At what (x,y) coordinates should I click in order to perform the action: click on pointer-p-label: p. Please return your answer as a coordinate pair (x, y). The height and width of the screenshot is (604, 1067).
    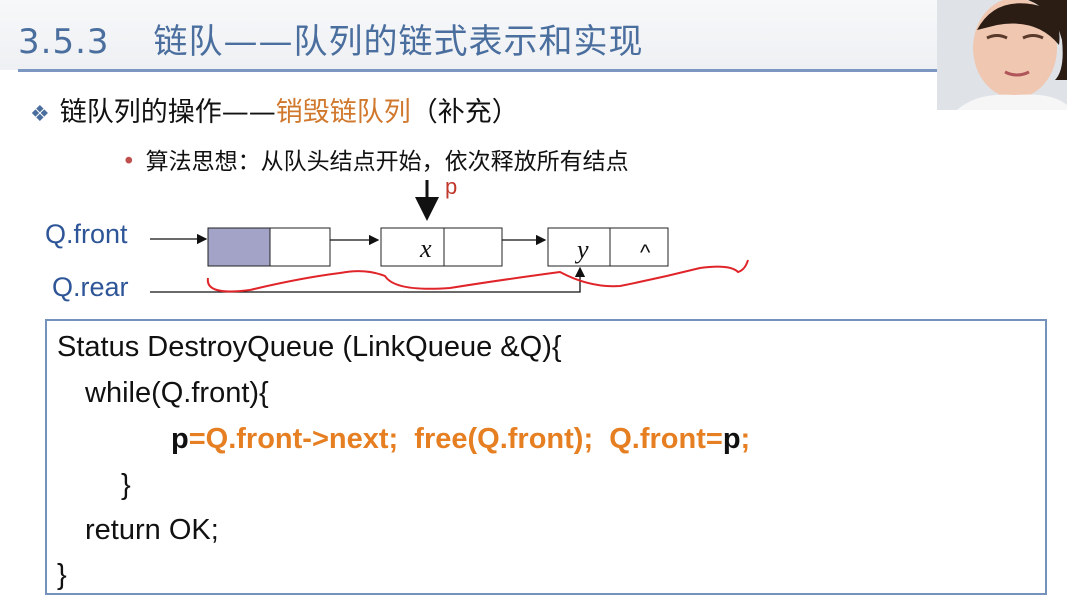
    Looking at the image, I should click on (451, 186).